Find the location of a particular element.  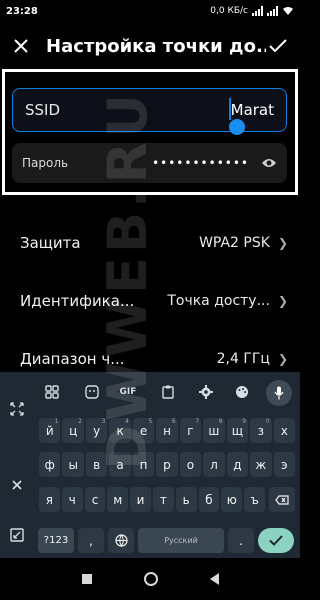

cursor-arrows-icon is located at coordinates (17, 485).